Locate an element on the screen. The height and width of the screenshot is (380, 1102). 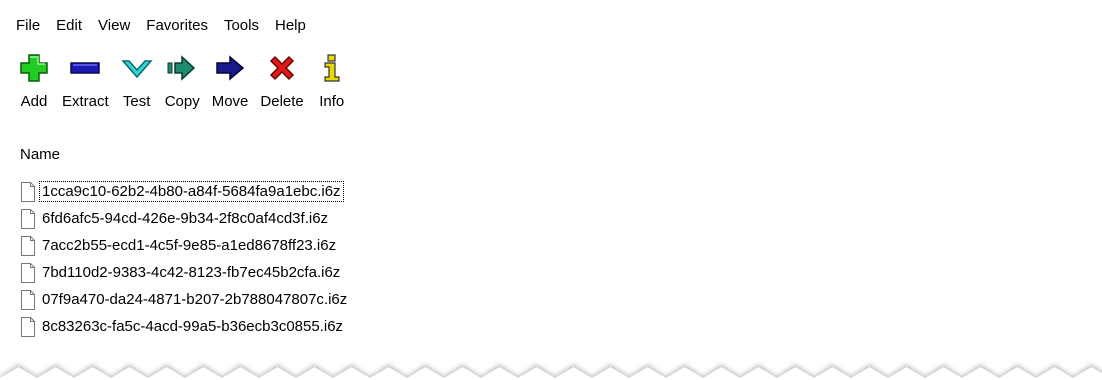
arrow-right-icon is located at coordinates (230, 68).